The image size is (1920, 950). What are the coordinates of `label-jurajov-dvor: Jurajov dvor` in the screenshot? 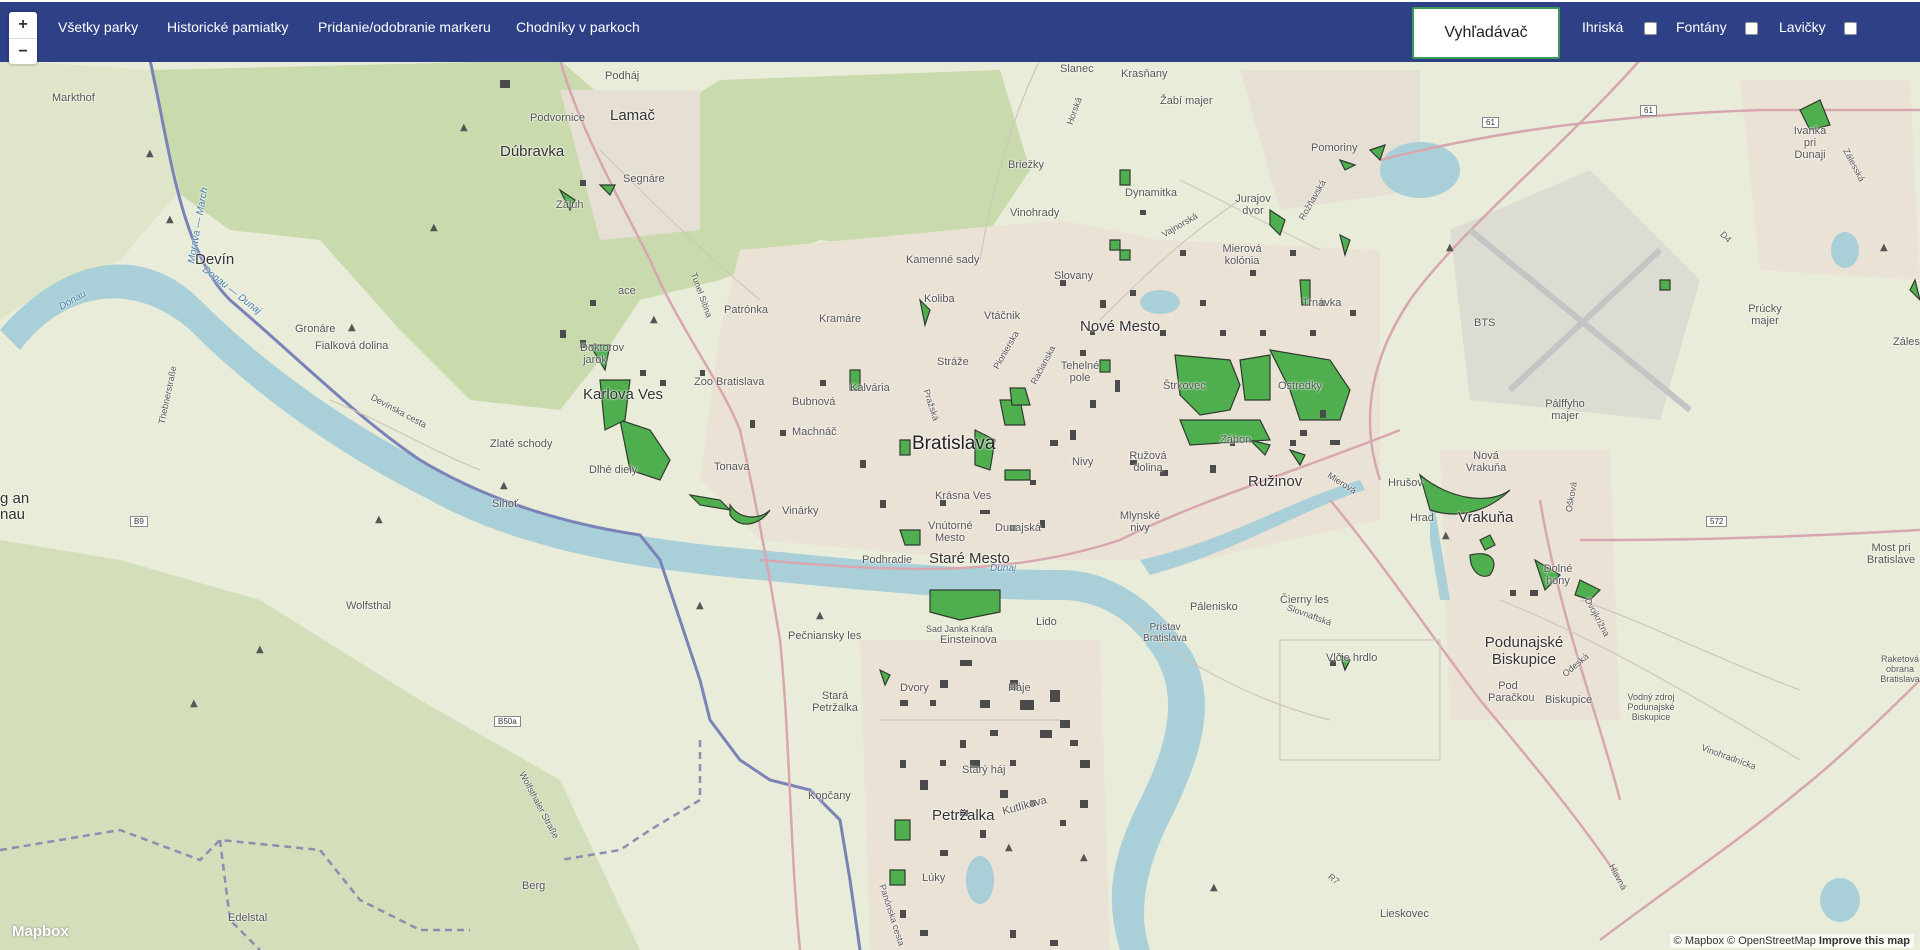 It's located at (1253, 205).